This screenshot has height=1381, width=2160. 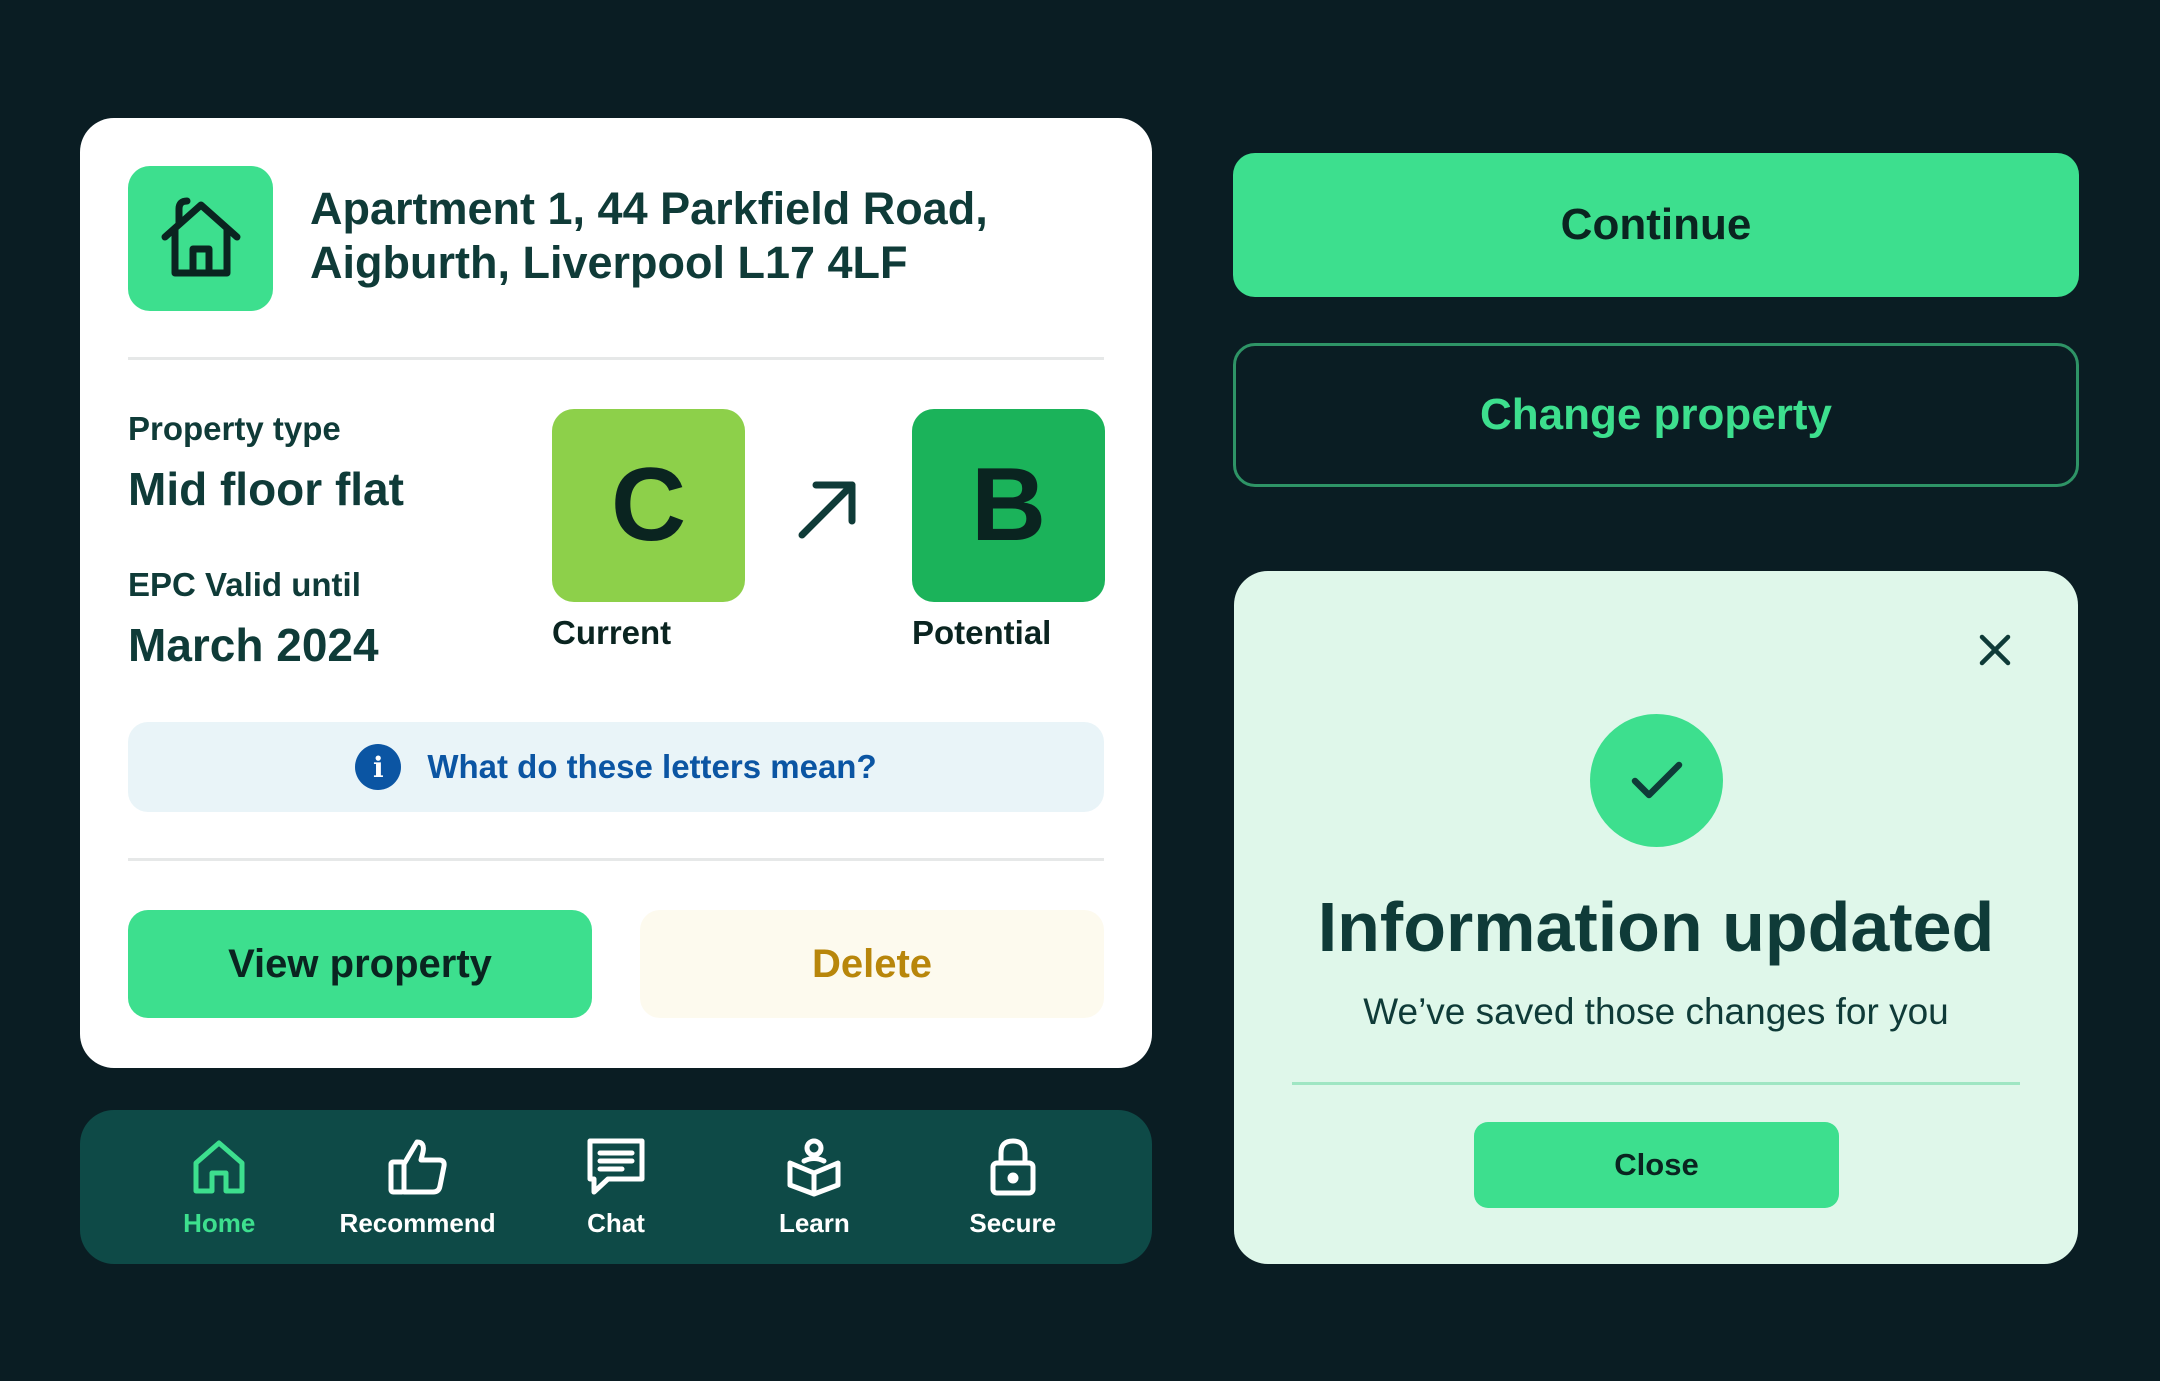 What do you see at coordinates (612, 632) in the screenshot?
I see `current-rating-label: Current` at bounding box center [612, 632].